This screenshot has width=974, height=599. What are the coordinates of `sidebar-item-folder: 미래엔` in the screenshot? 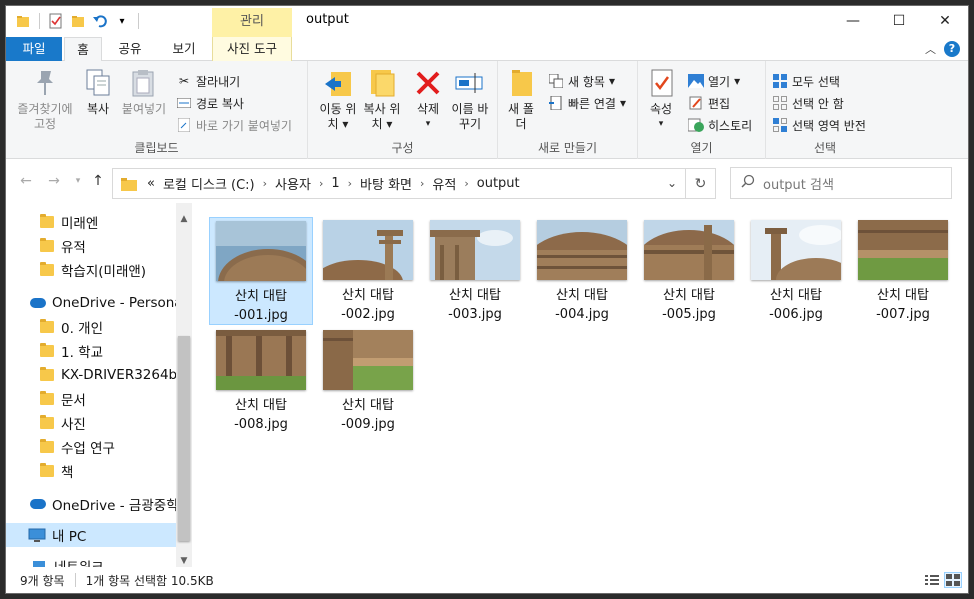 It's located at (91, 222).